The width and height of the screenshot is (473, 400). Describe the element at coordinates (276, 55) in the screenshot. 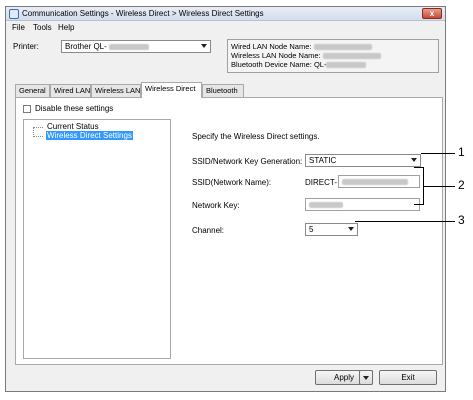

I see `wireless-lan-node-name: Wireless LAN Node Name:` at that location.